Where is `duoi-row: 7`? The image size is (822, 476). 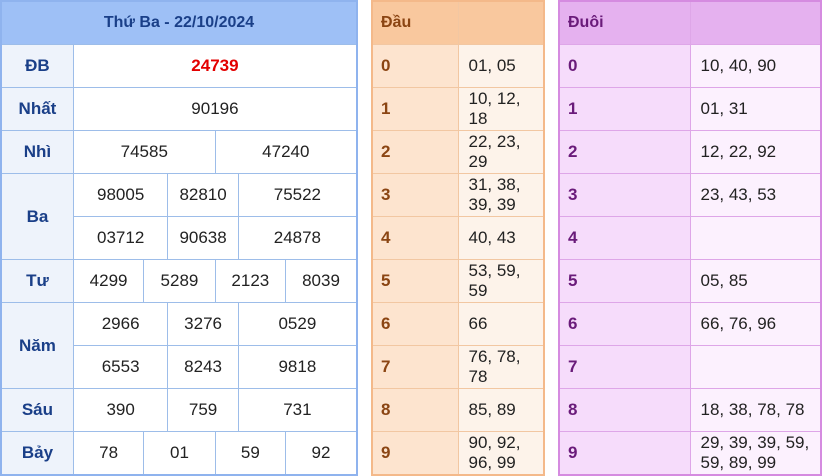
duoi-row: 7 is located at coordinates (690, 367).